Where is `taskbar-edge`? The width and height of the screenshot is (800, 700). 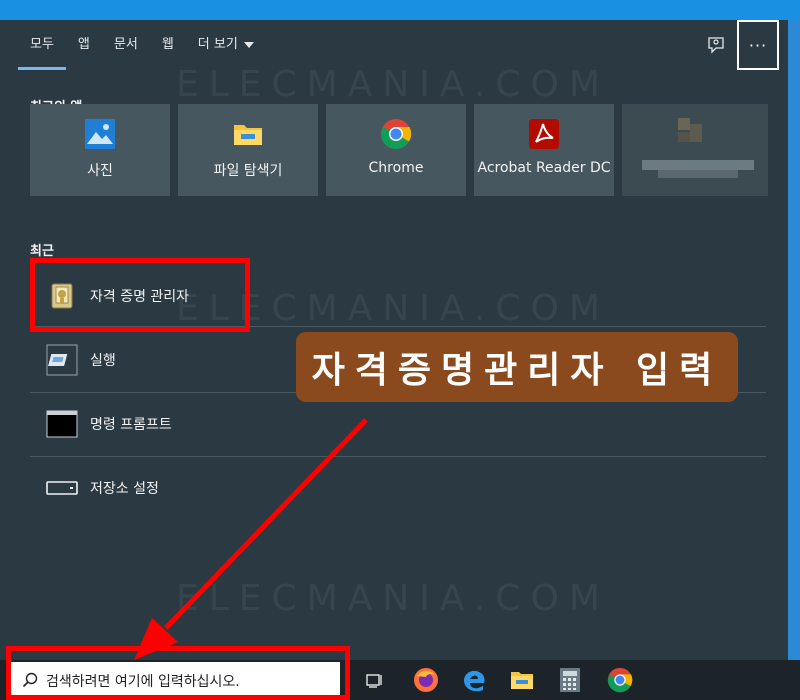
taskbar-edge is located at coordinates (474, 680).